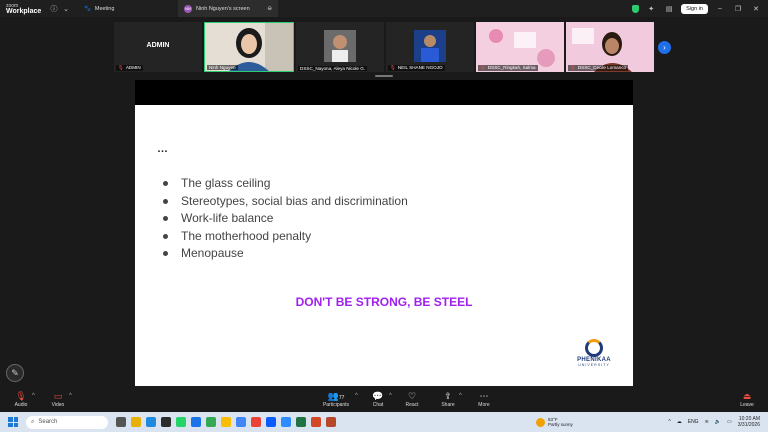  Describe the element at coordinates (269, 9) in the screenshot. I see `more-options-icon: ⊖` at that location.